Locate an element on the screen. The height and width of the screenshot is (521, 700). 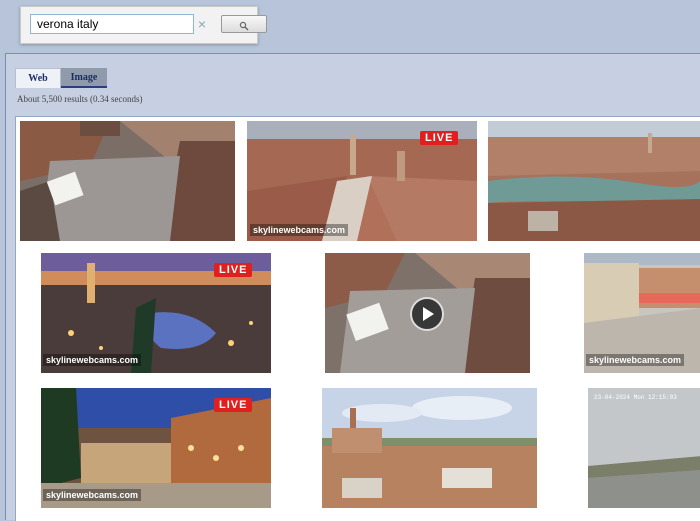
clear-icon: × is located at coordinates (202, 24).